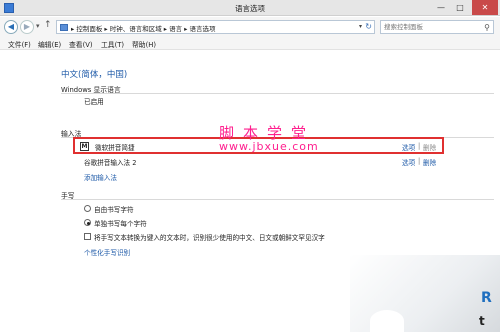 The width and height of the screenshot is (500, 332). I want to click on control-panel-small-icon, so click(64, 27).